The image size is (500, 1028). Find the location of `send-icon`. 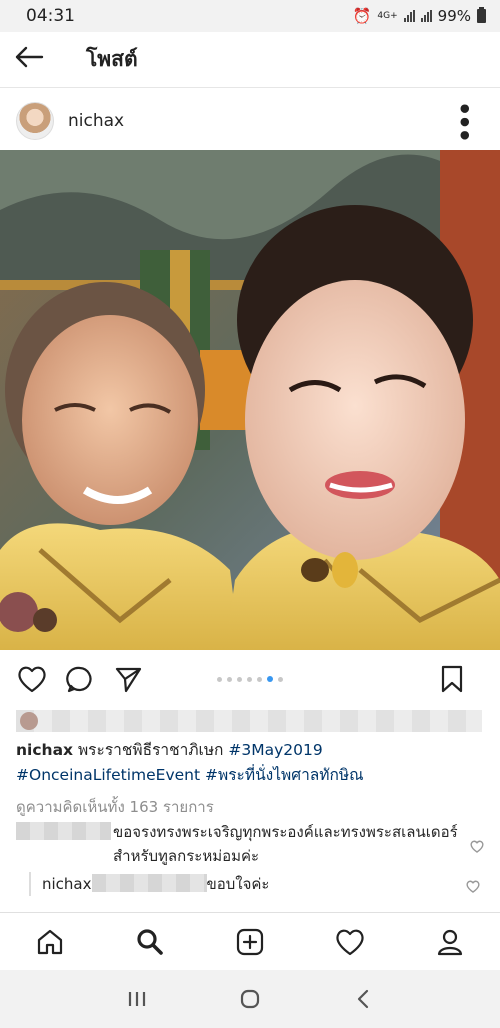

send-icon is located at coordinates (128, 680).